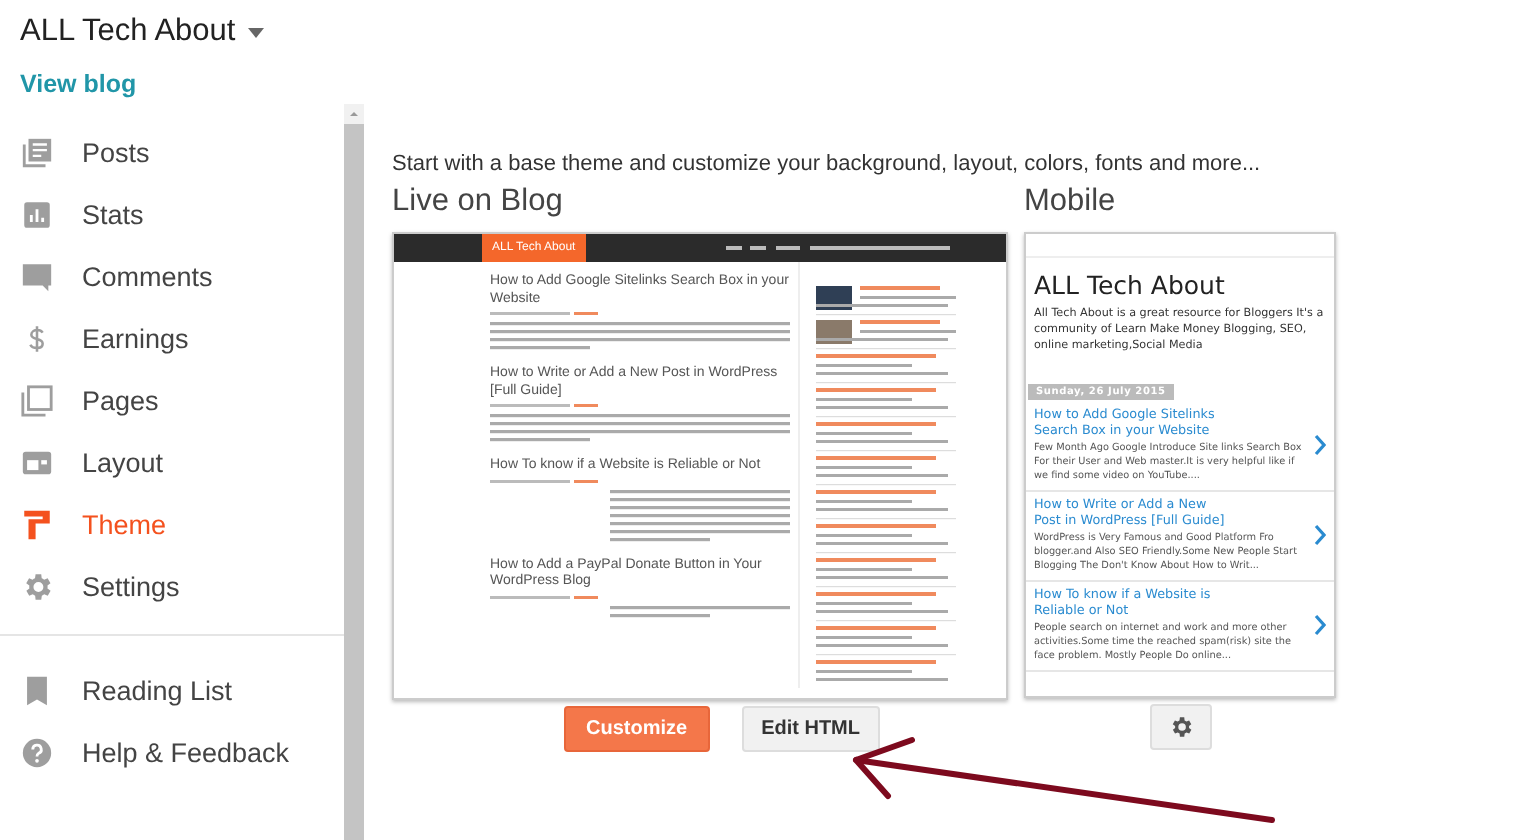 The width and height of the screenshot is (1536, 840). What do you see at coordinates (172, 753) in the screenshot?
I see `nav-item: Help & Feedback` at bounding box center [172, 753].